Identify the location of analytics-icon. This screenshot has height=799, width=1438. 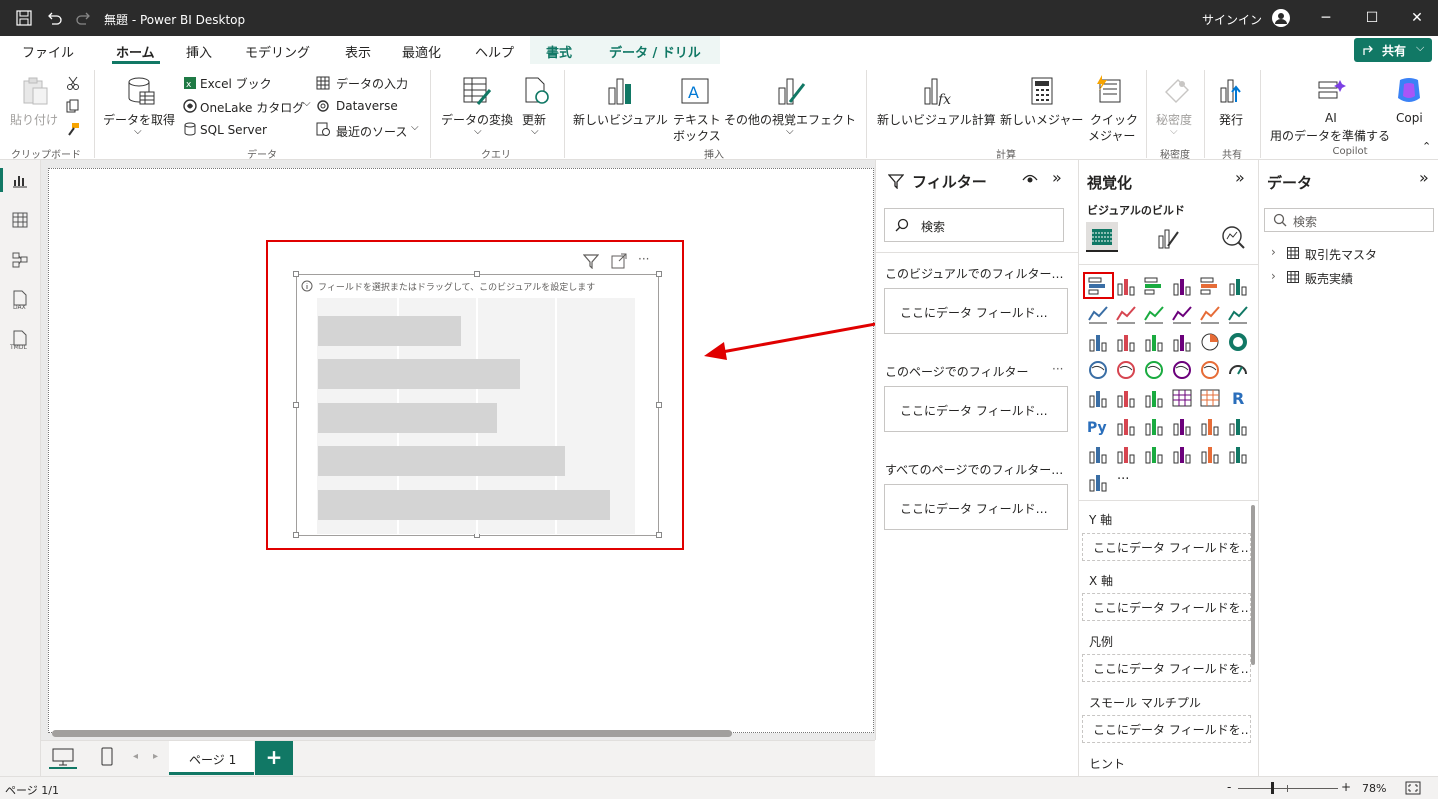
(1233, 237).